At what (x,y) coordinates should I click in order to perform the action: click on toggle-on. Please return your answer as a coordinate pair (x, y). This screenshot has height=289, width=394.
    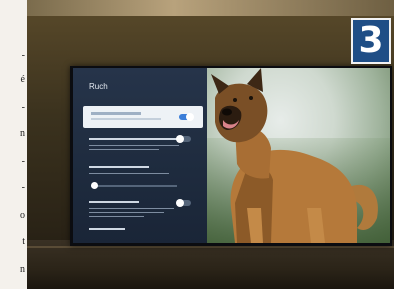
    Looking at the image, I should click on (186, 117).